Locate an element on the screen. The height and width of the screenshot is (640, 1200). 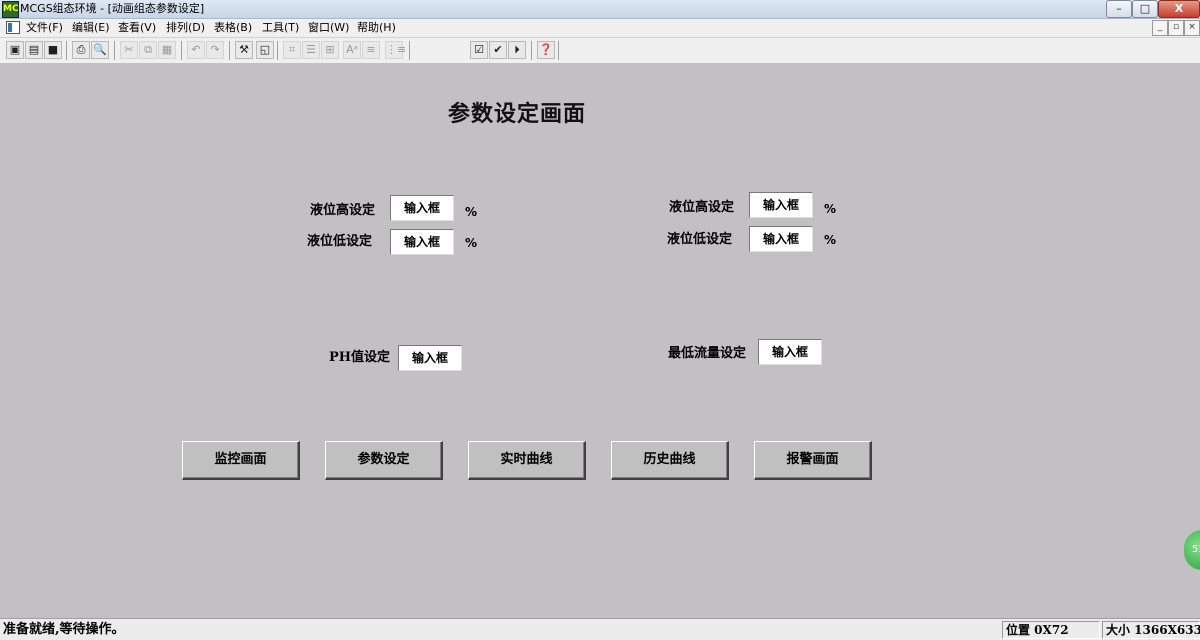
save-icon: ■ is located at coordinates (53, 50).